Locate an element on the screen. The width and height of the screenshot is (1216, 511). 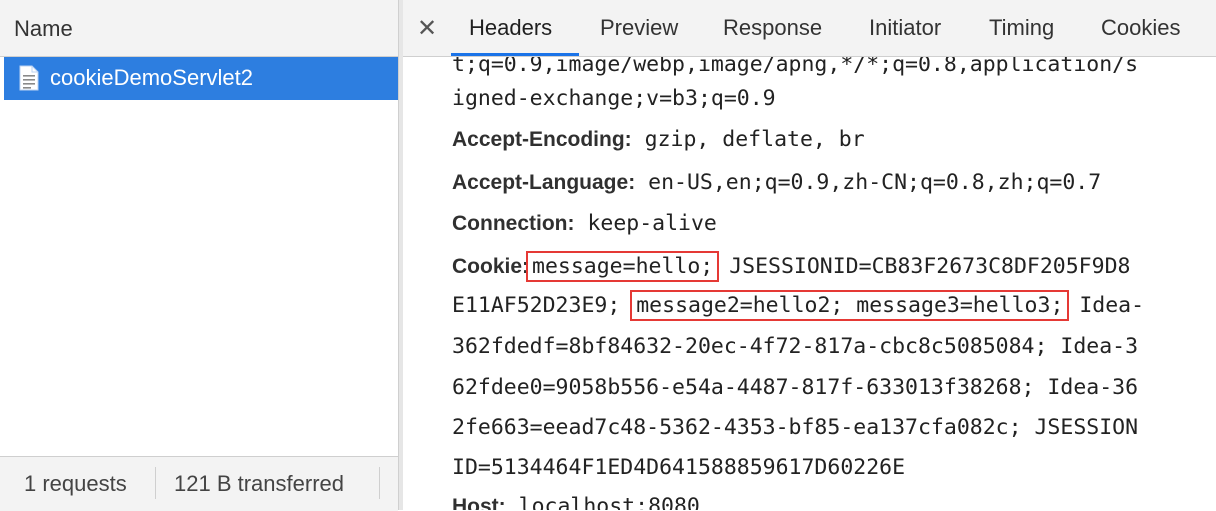
header-host: Host: localhost:8080 is located at coordinates (576, 498).